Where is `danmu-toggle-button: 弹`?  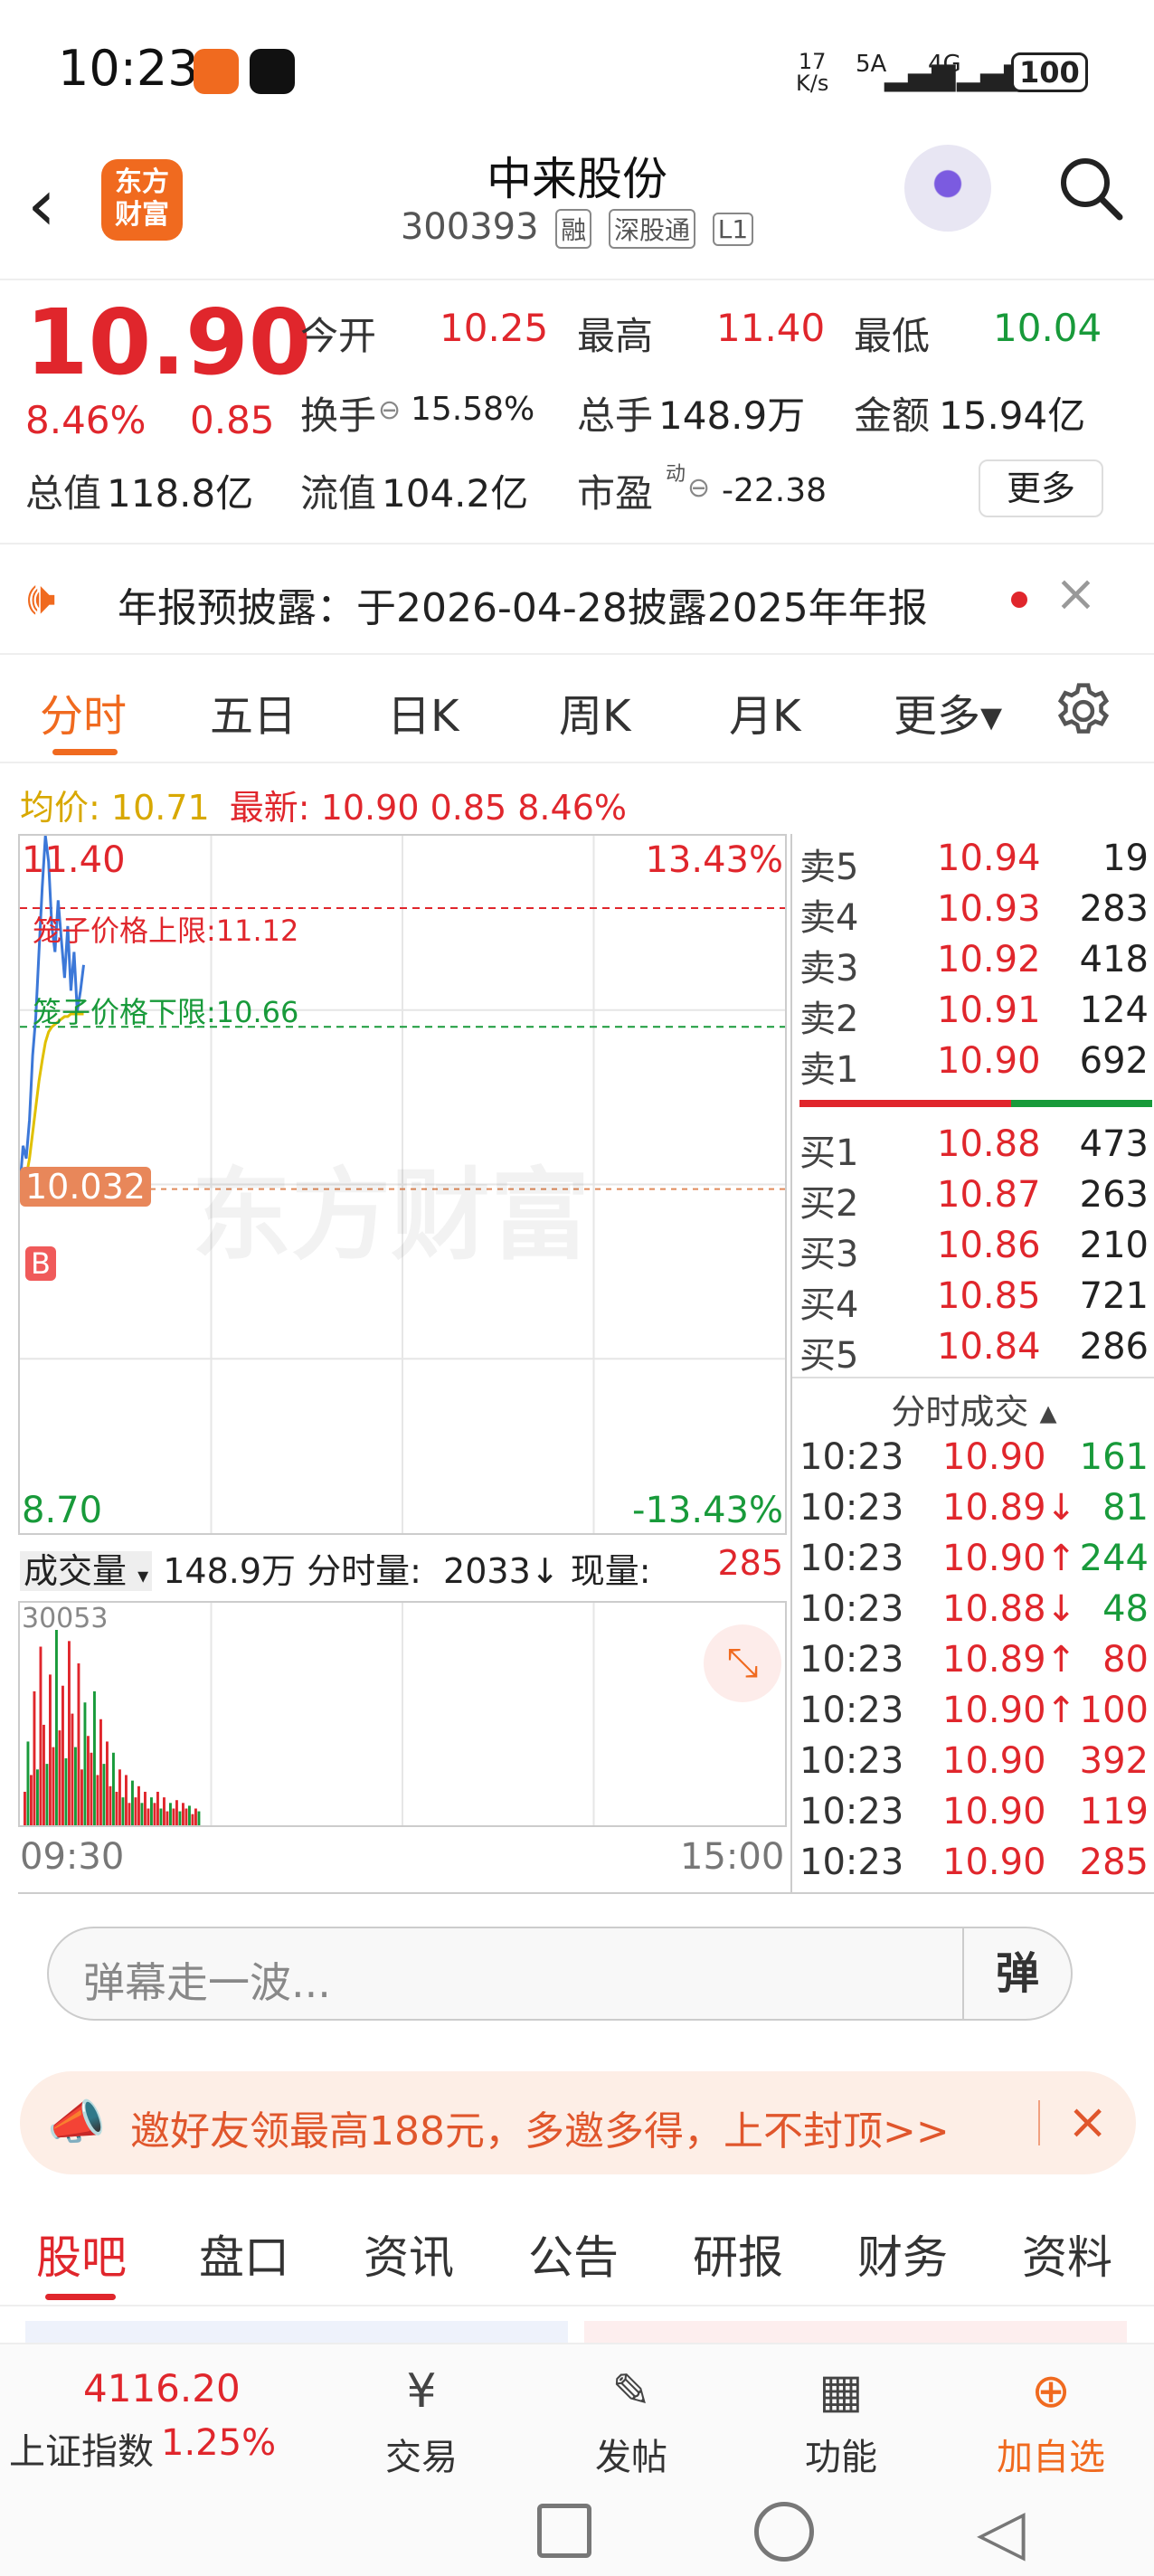 danmu-toggle-button: 弹 is located at coordinates (1016, 1973).